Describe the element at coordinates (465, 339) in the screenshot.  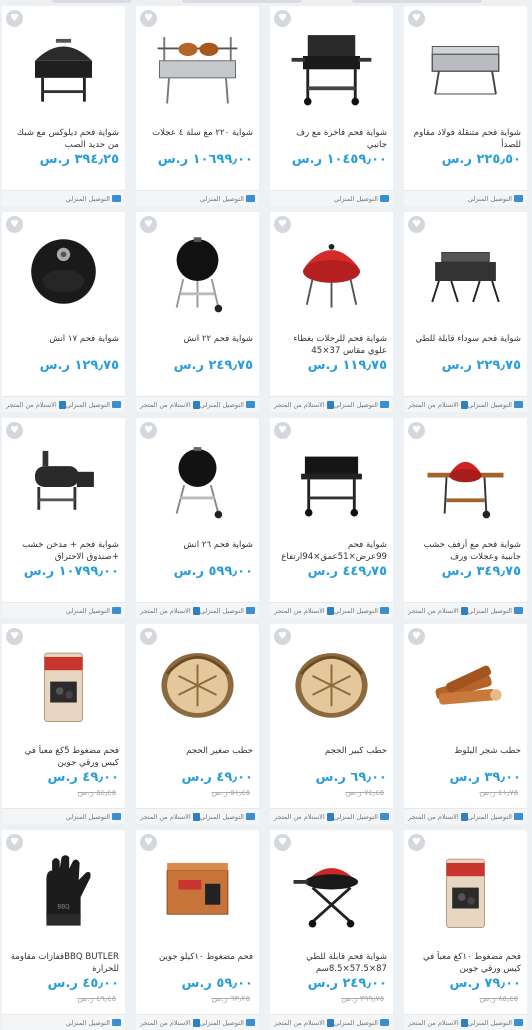
I see `product-name: شواية فحم سوداء قابلة للطي` at that location.